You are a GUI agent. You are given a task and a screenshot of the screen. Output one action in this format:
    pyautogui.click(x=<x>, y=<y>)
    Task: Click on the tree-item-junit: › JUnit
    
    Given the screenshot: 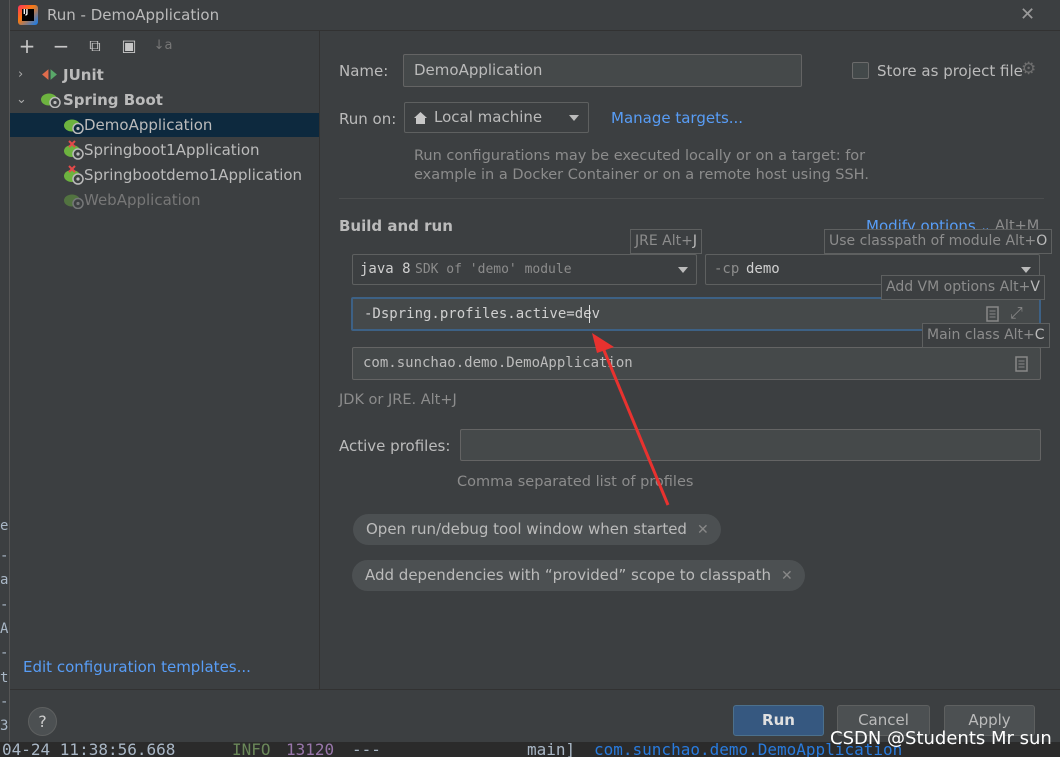 What is the action you would take?
    pyautogui.click(x=164, y=75)
    